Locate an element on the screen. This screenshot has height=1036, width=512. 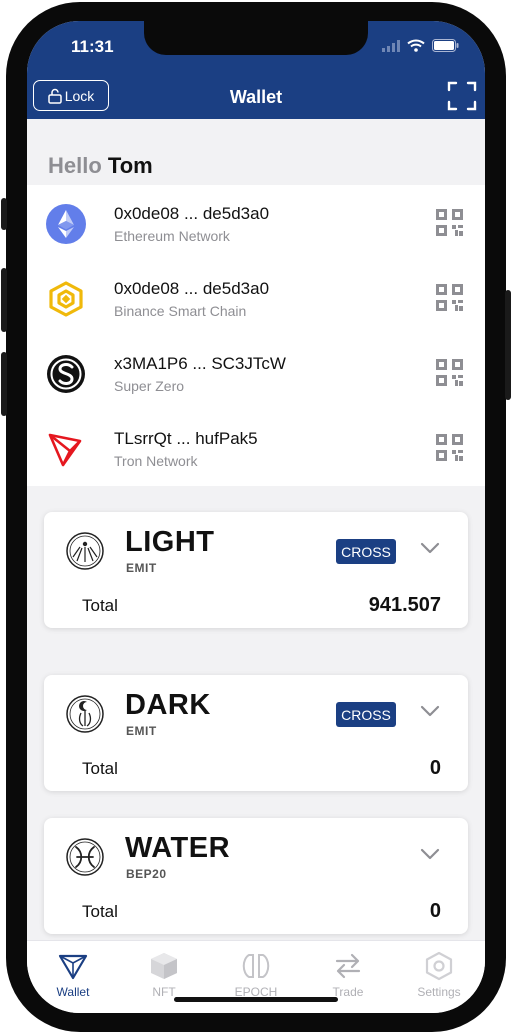
tab-wallet: Wallet is located at coordinates (73, 975).